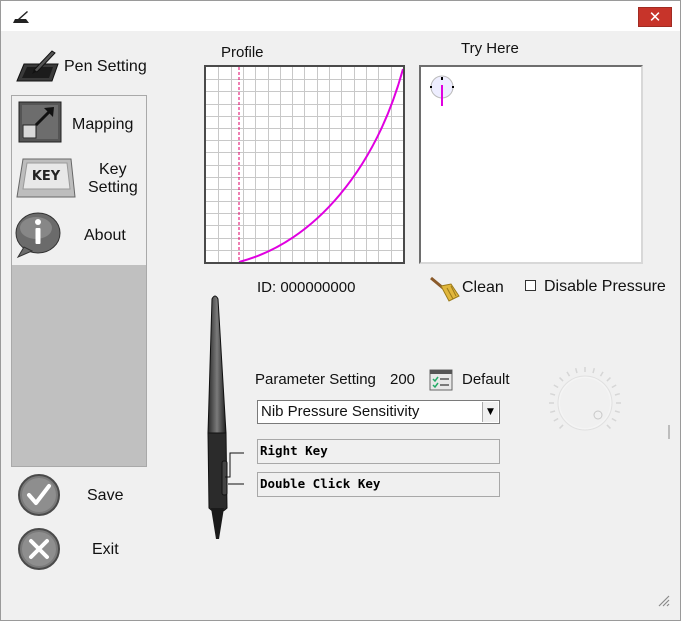 Image resolution: width=681 pixels, height=621 pixels. I want to click on tablet-pen-icon, so click(37, 66).